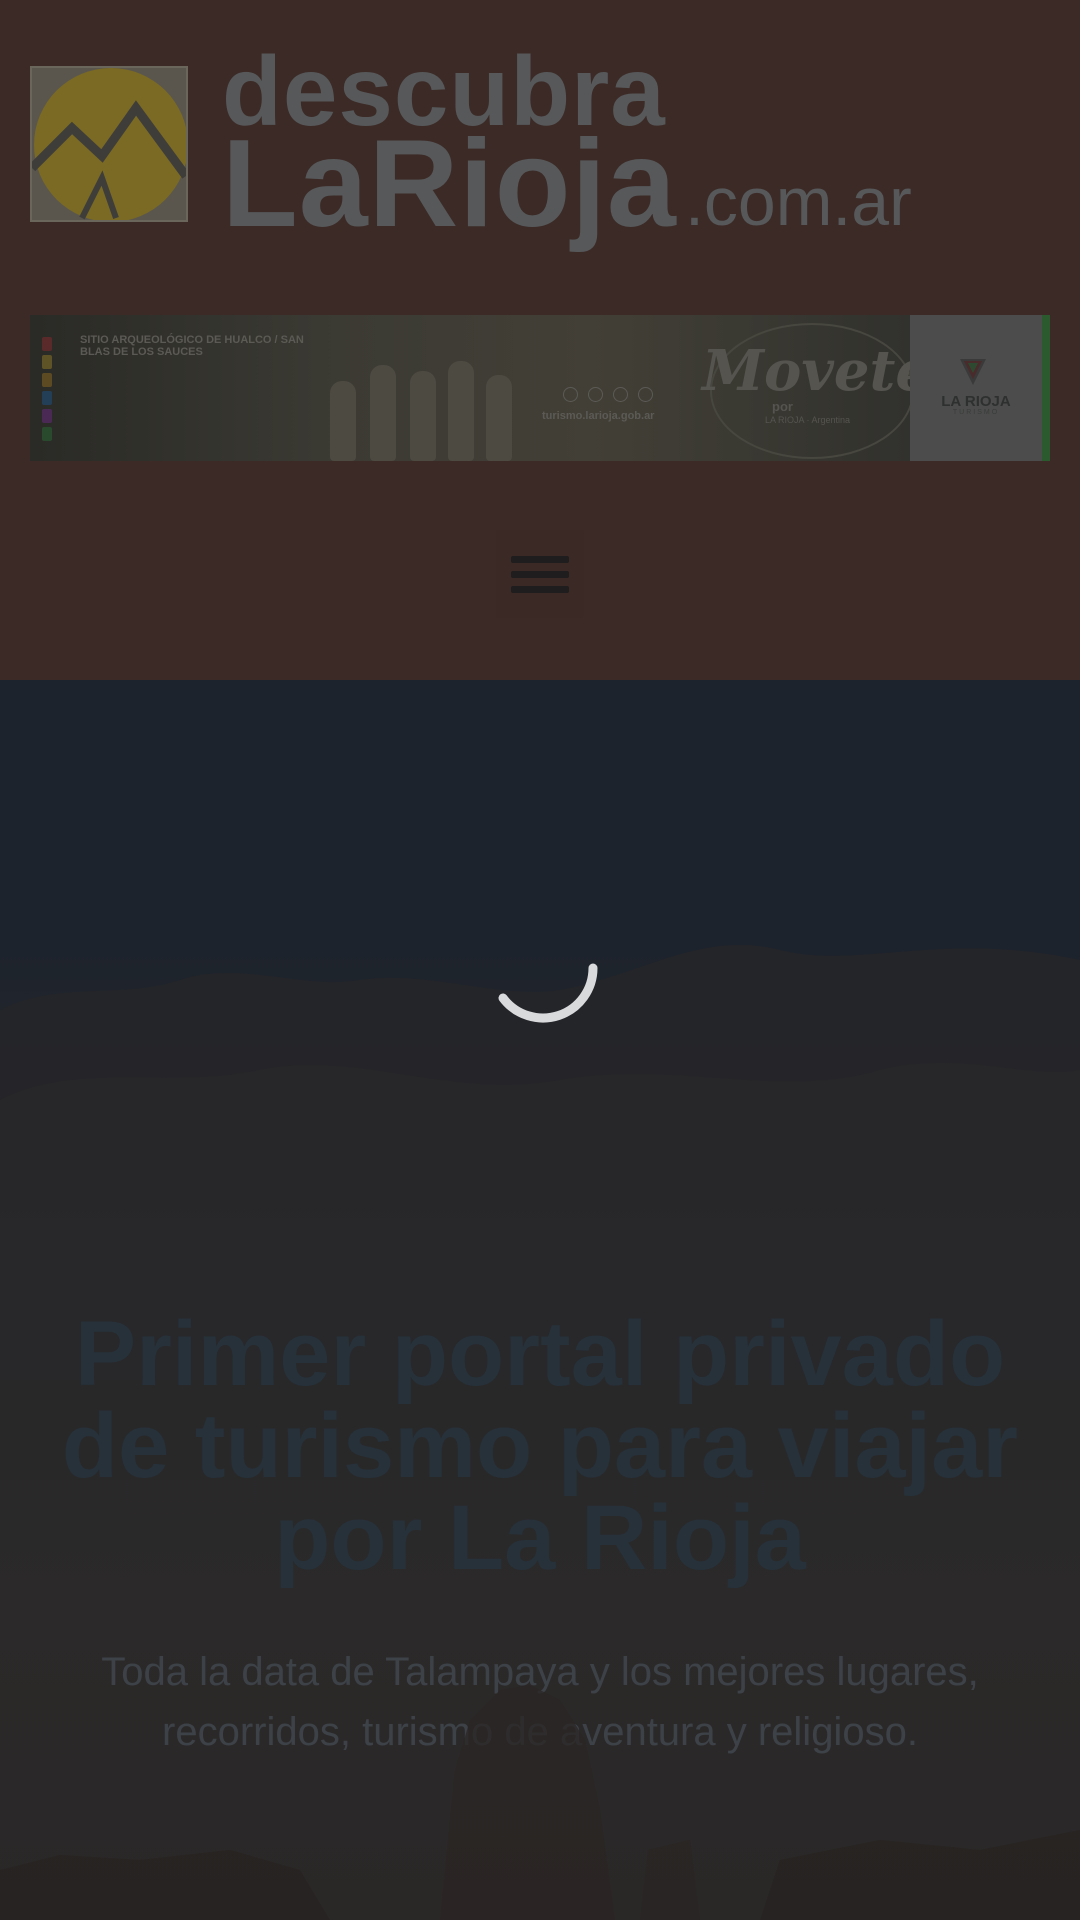 Image resolution: width=1080 pixels, height=1920 pixels. Describe the element at coordinates (645, 394) in the screenshot. I see `youtube-icon` at that location.